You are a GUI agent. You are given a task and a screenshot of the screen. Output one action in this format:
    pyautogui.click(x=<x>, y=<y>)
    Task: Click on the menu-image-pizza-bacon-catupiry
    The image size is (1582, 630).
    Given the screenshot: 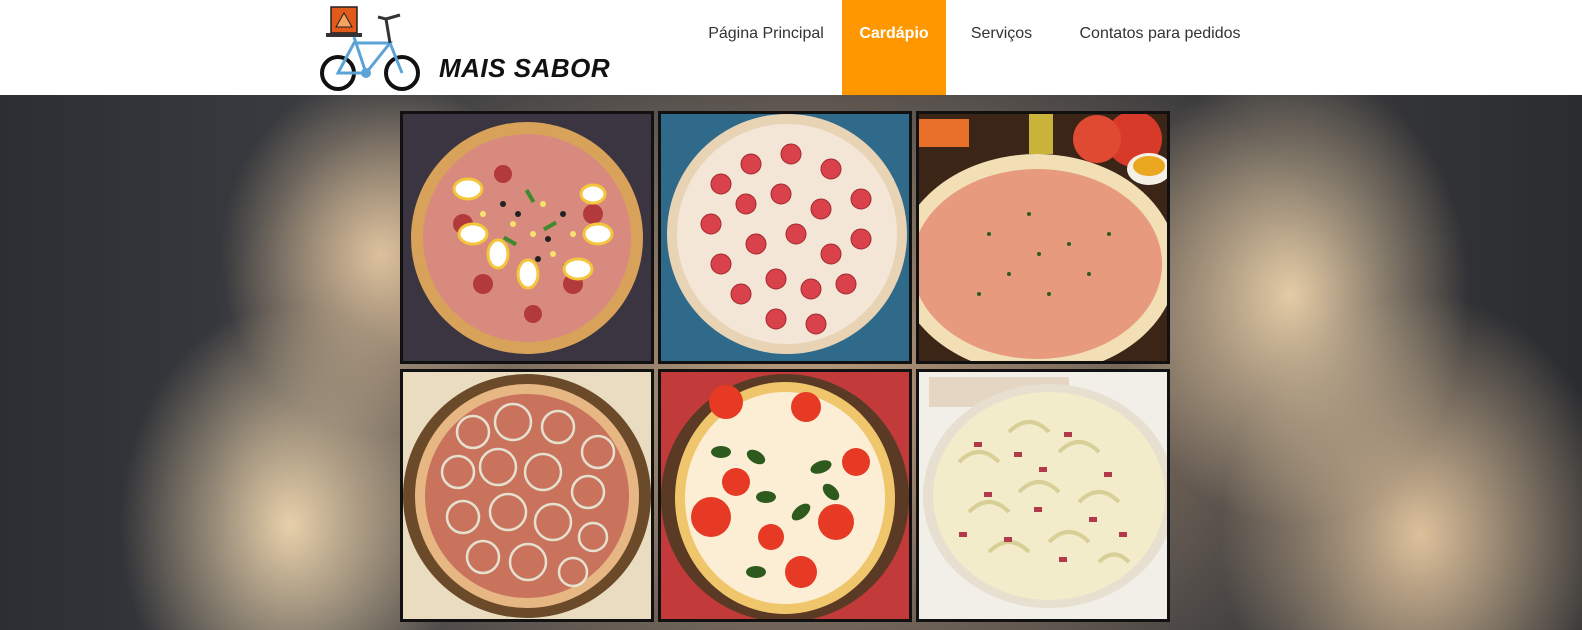 What is the action you would take?
    pyautogui.click(x=1043, y=495)
    